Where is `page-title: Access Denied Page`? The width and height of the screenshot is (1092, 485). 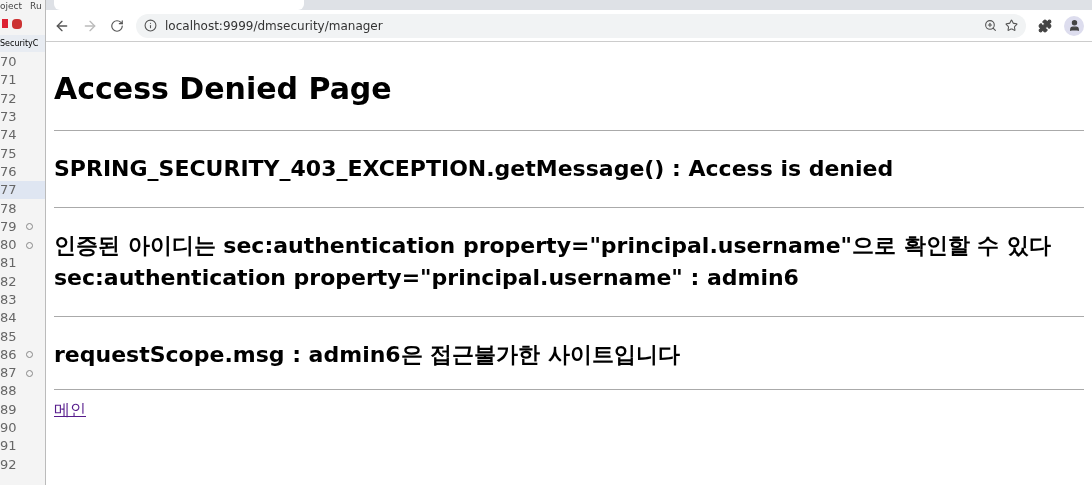 page-title: Access Denied Page is located at coordinates (223, 89).